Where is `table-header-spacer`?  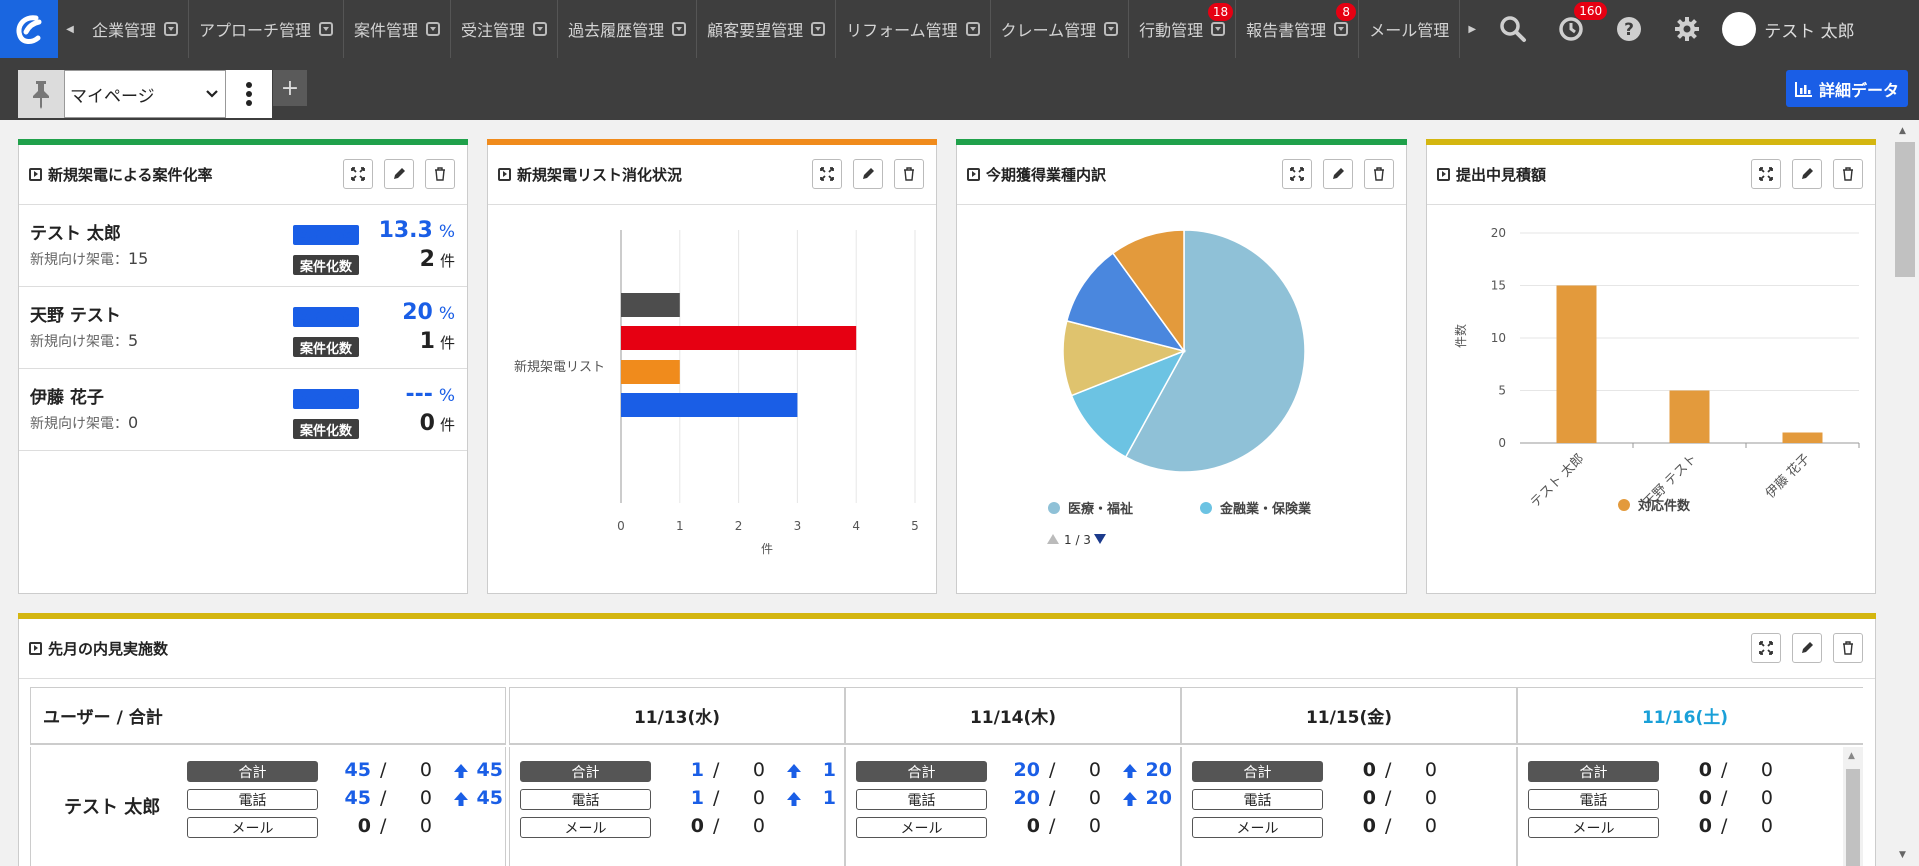 table-header-spacer is located at coordinates (1853, 716).